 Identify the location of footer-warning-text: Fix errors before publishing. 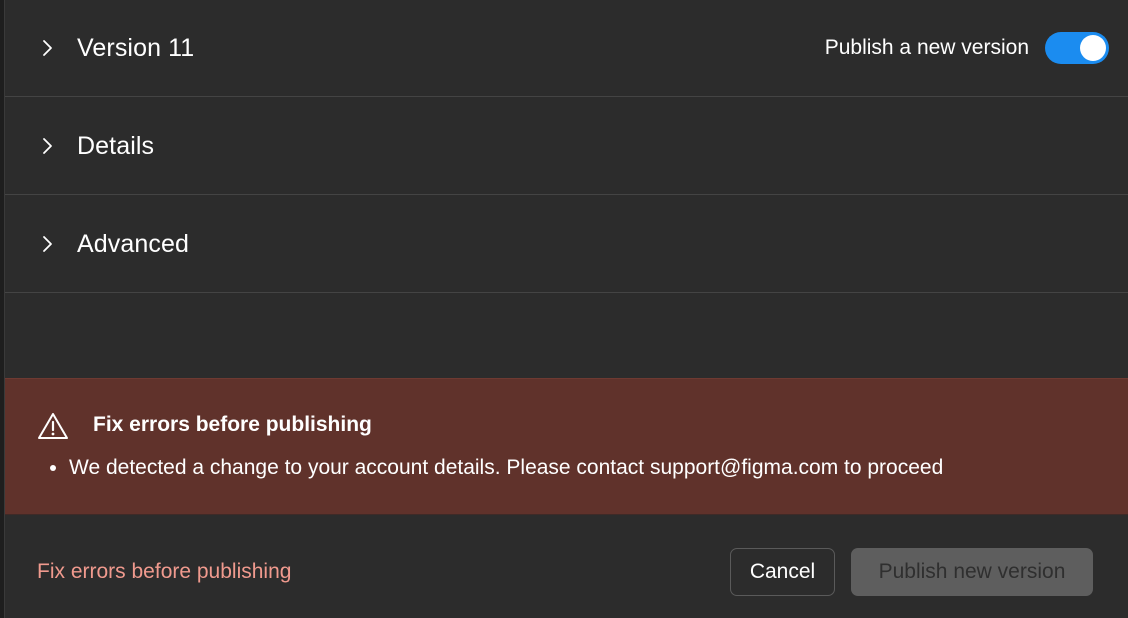
(164, 571).